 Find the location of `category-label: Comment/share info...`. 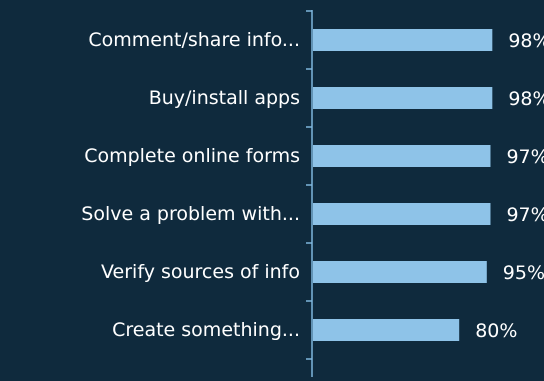

category-label: Comment/share info... is located at coordinates (194, 40).